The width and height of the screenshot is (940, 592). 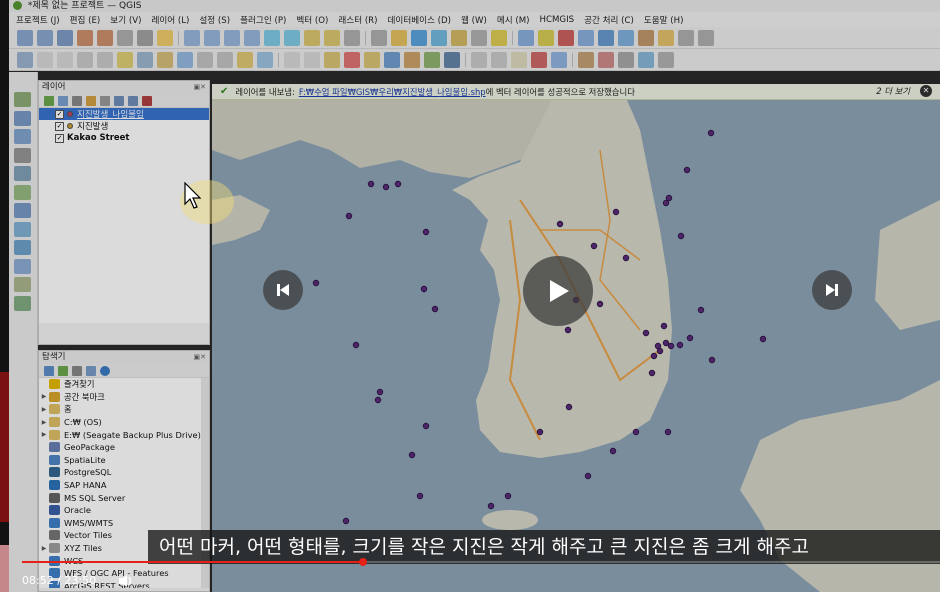 I want to click on filter-browser-icon, so click(x=77, y=370).